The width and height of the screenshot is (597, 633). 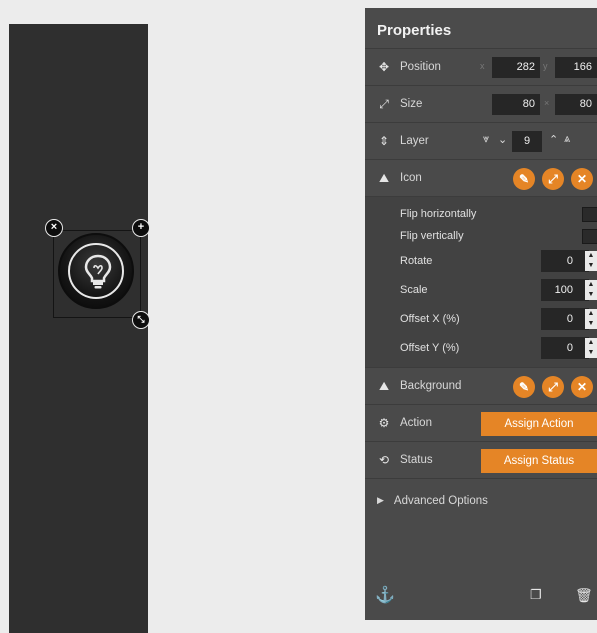 What do you see at coordinates (516, 67) in the screenshot?
I see `position-x-input: 282` at bounding box center [516, 67].